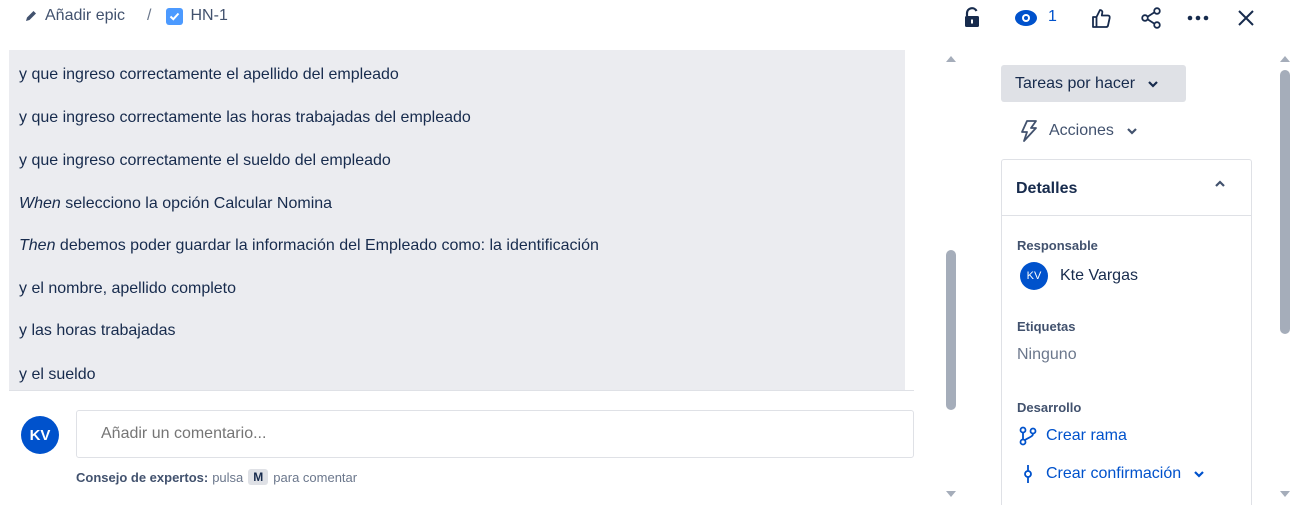  Describe the element at coordinates (57, 374) in the screenshot. I see `description-line: y el sueldo` at that location.